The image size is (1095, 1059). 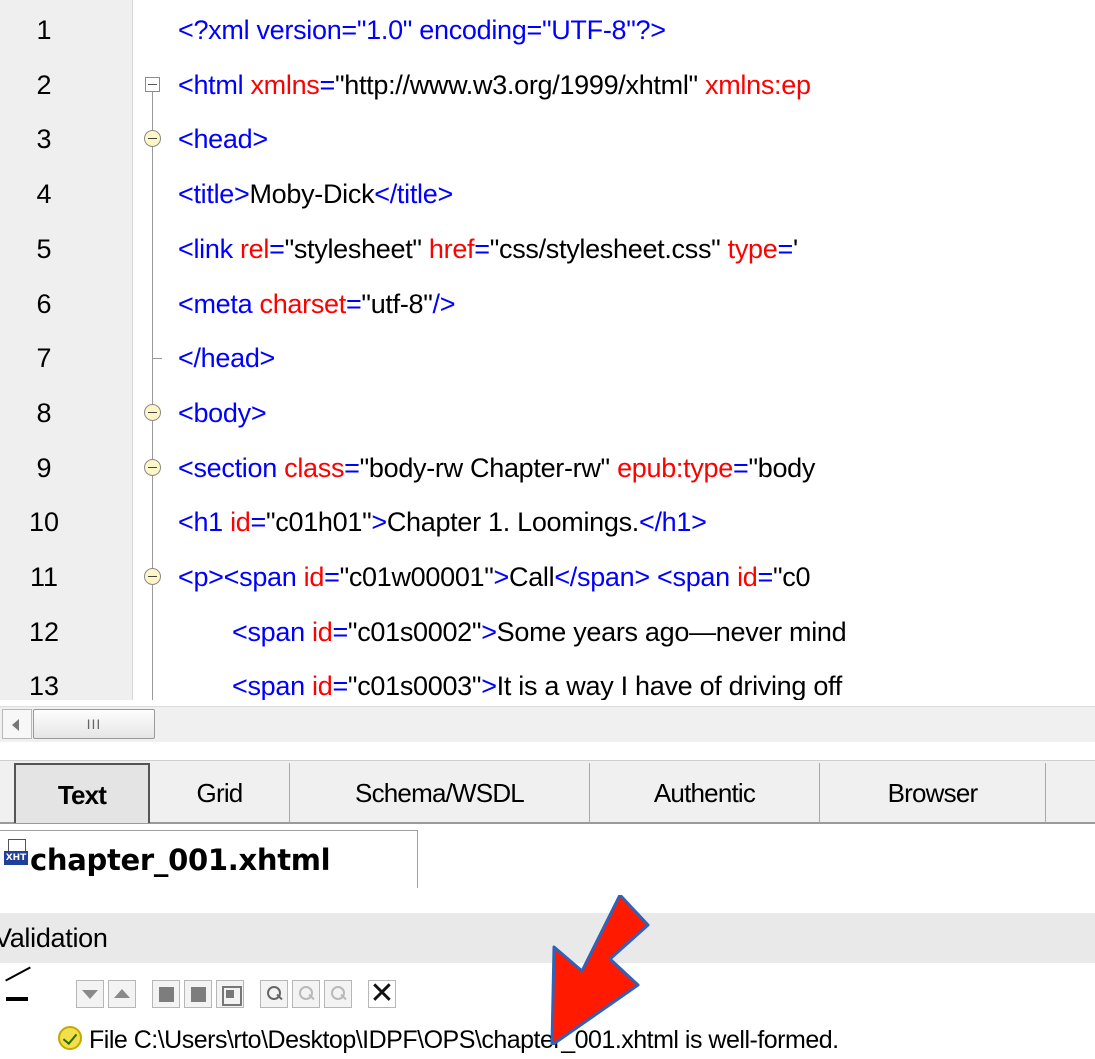 What do you see at coordinates (204, 522) in the screenshot?
I see `code-token: <h1` at bounding box center [204, 522].